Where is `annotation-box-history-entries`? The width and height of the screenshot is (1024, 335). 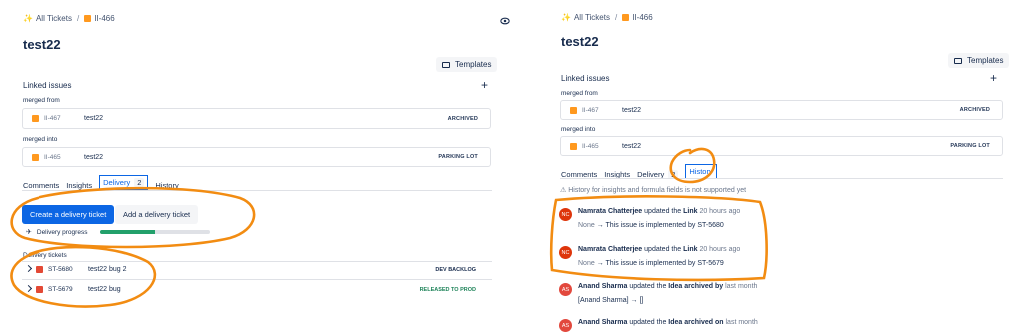 annotation-box-history-entries is located at coordinates (658, 238).